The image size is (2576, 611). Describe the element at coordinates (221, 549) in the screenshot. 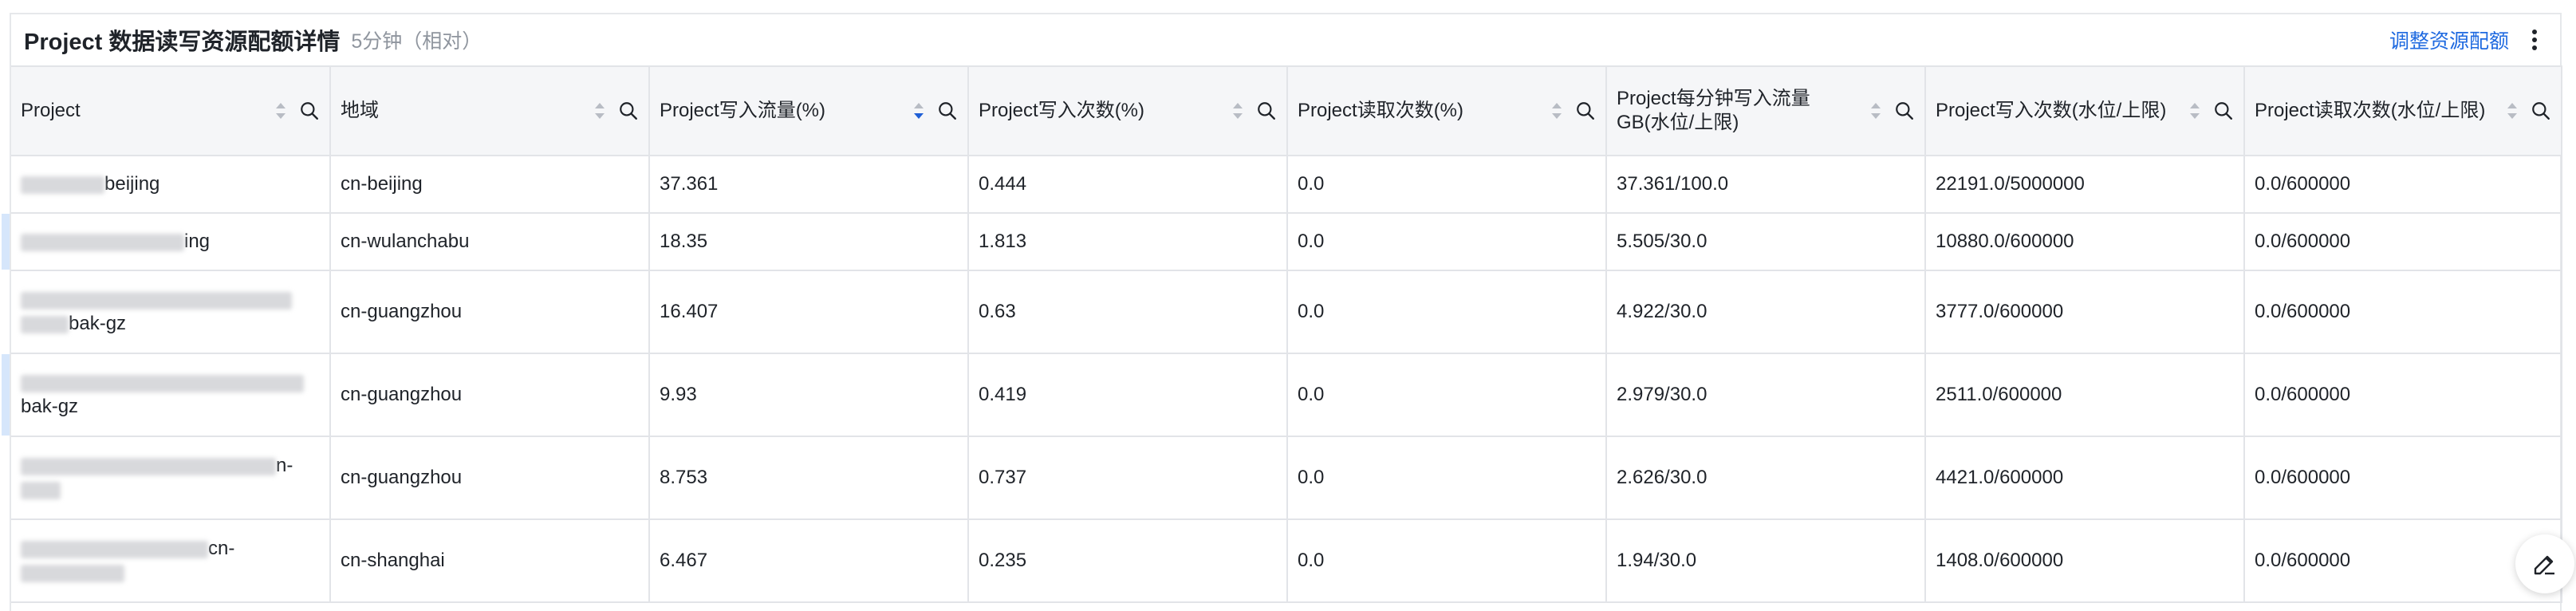

I see `project-name-text: cn-` at that location.